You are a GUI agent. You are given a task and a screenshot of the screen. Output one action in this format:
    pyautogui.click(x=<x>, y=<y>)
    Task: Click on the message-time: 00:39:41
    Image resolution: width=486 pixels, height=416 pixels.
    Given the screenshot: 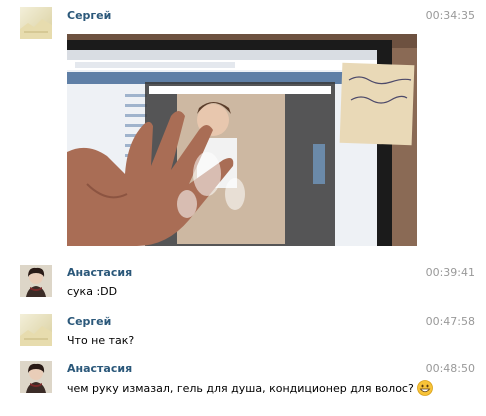 What is the action you would take?
    pyautogui.click(x=450, y=272)
    